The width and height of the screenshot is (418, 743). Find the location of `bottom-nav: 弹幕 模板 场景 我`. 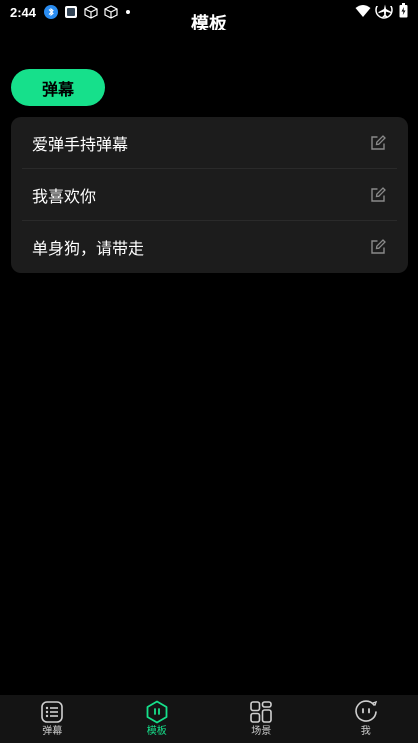

bottom-nav: 弹幕 模板 场景 我 is located at coordinates (209, 719).